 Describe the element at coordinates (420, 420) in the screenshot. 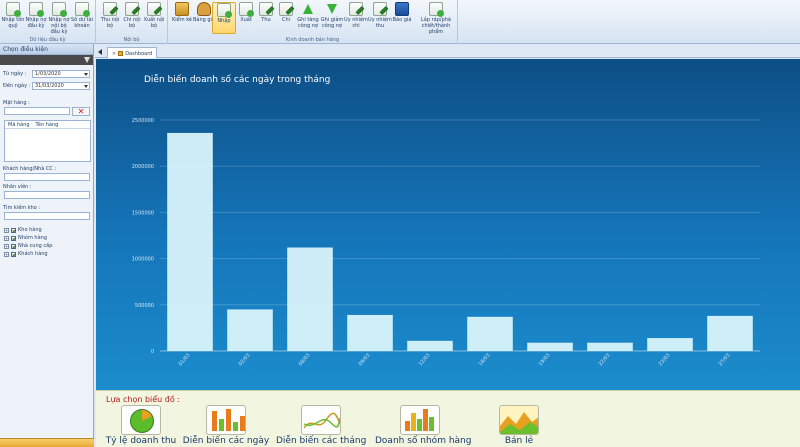

I see `grouped-bar-icon` at that location.